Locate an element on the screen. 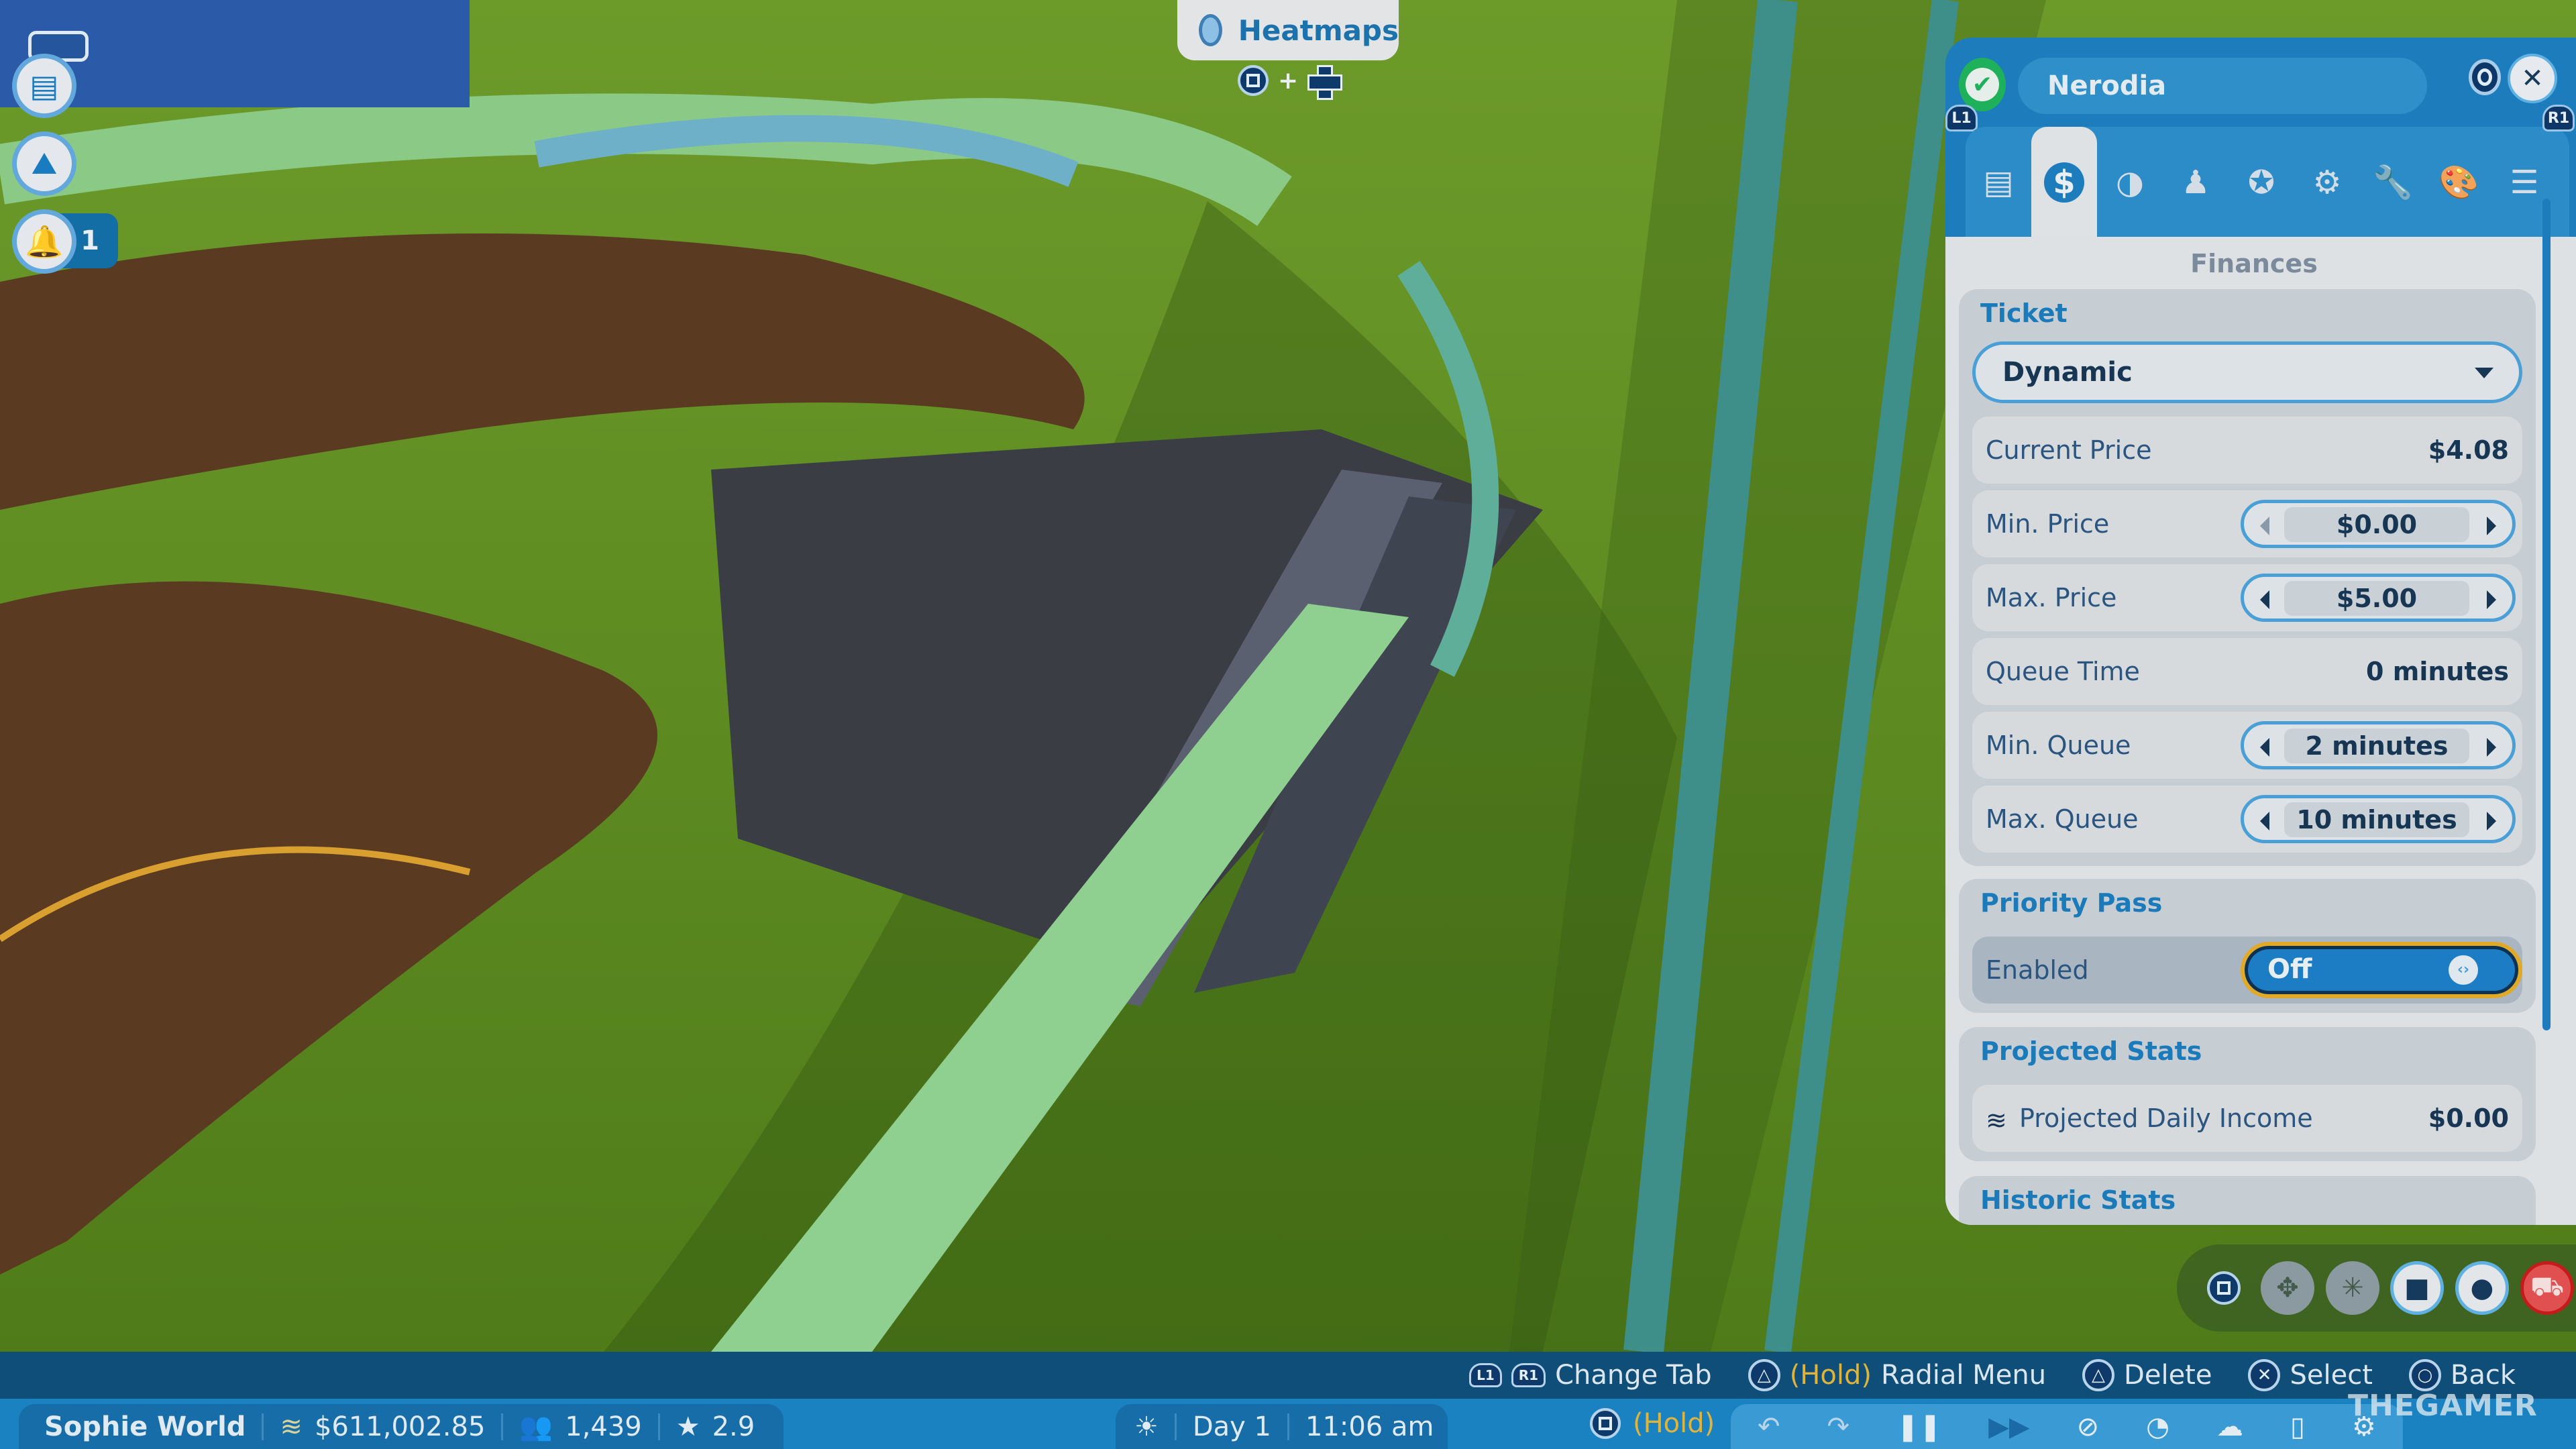 The height and width of the screenshot is (1449, 2576). tab-operations: ⚙ is located at coordinates (2327, 182).